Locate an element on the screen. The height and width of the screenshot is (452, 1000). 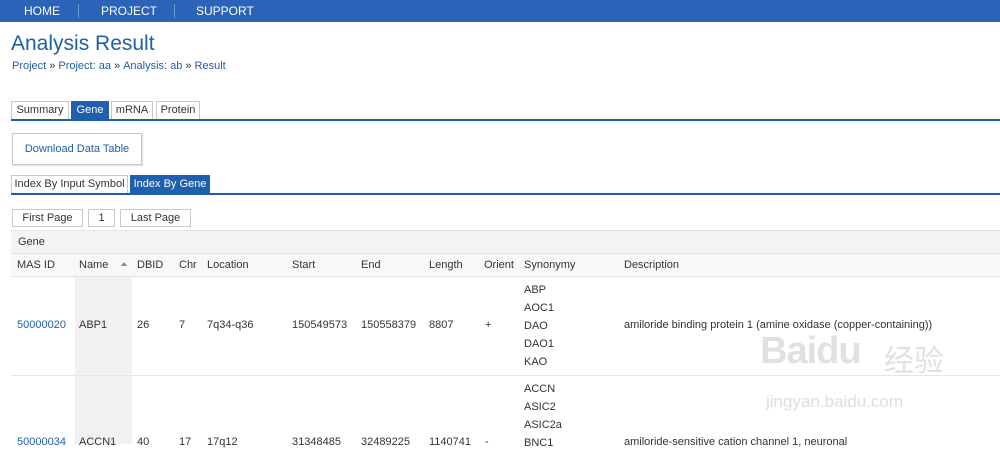
gene-orient: + is located at coordinates (488, 325).